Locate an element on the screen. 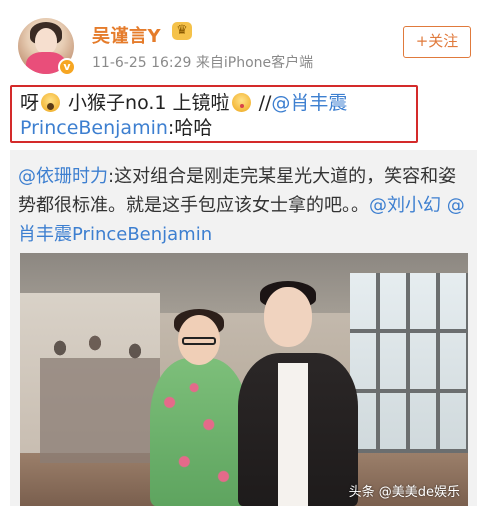 The width and height of the screenshot is (487, 506). mention-link-1: @刘小幻 is located at coordinates (405, 205).